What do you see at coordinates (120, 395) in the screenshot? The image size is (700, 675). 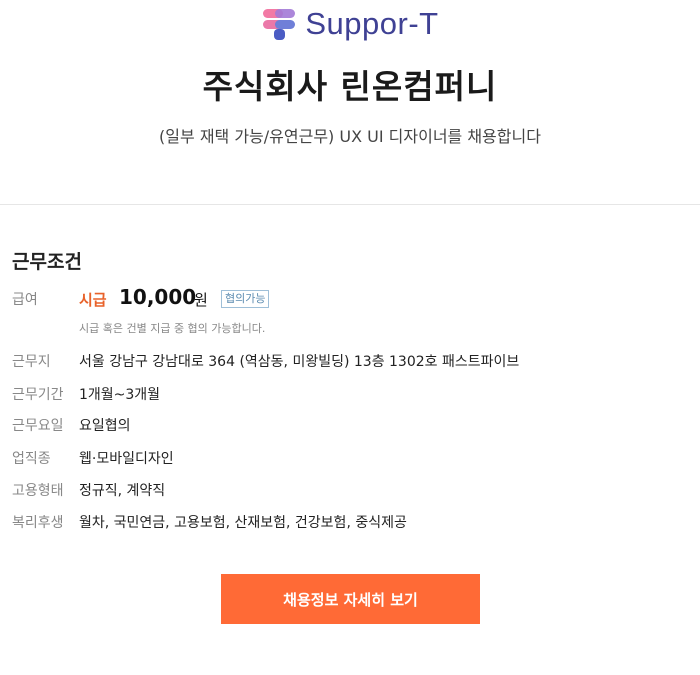 I see `period-value: 1개월~3개월` at bounding box center [120, 395].